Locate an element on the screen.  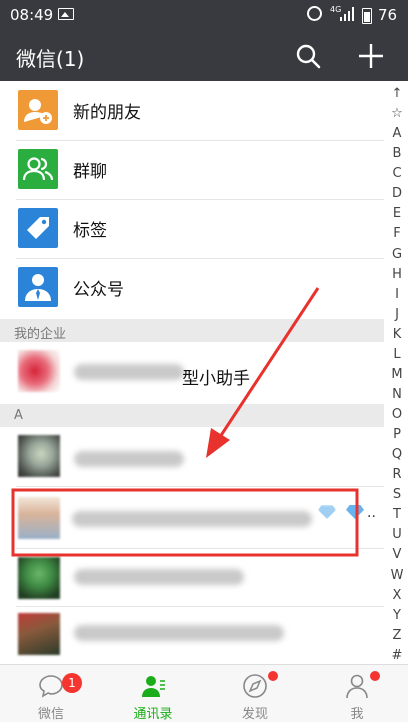
status-bar: 08:49 4G 76 is located at coordinates (204, 15).